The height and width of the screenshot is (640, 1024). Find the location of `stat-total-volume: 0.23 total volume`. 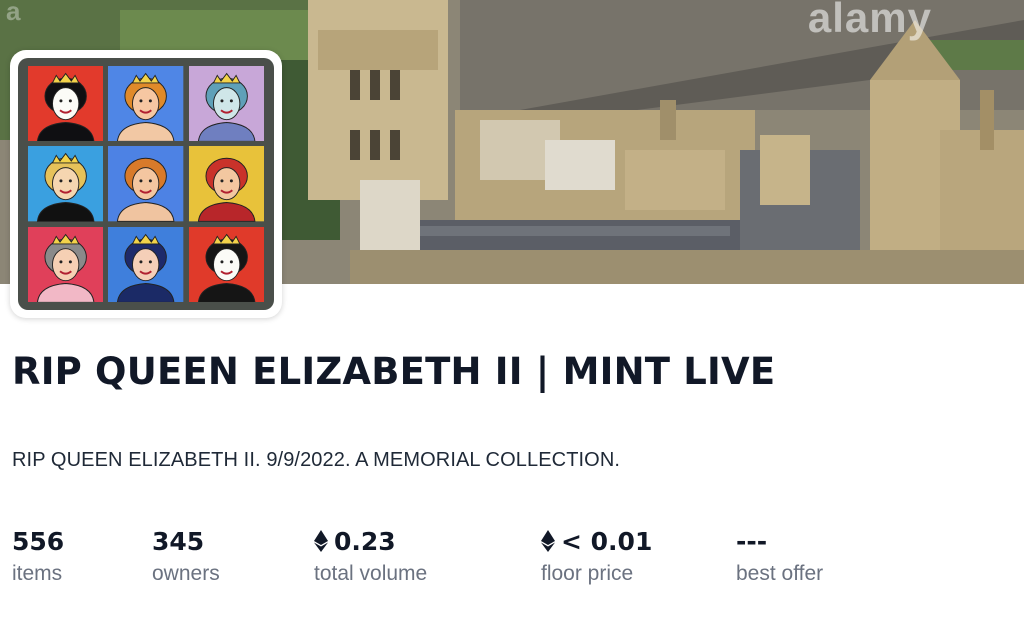

stat-total-volume: 0.23 total volume is located at coordinates (370, 555).